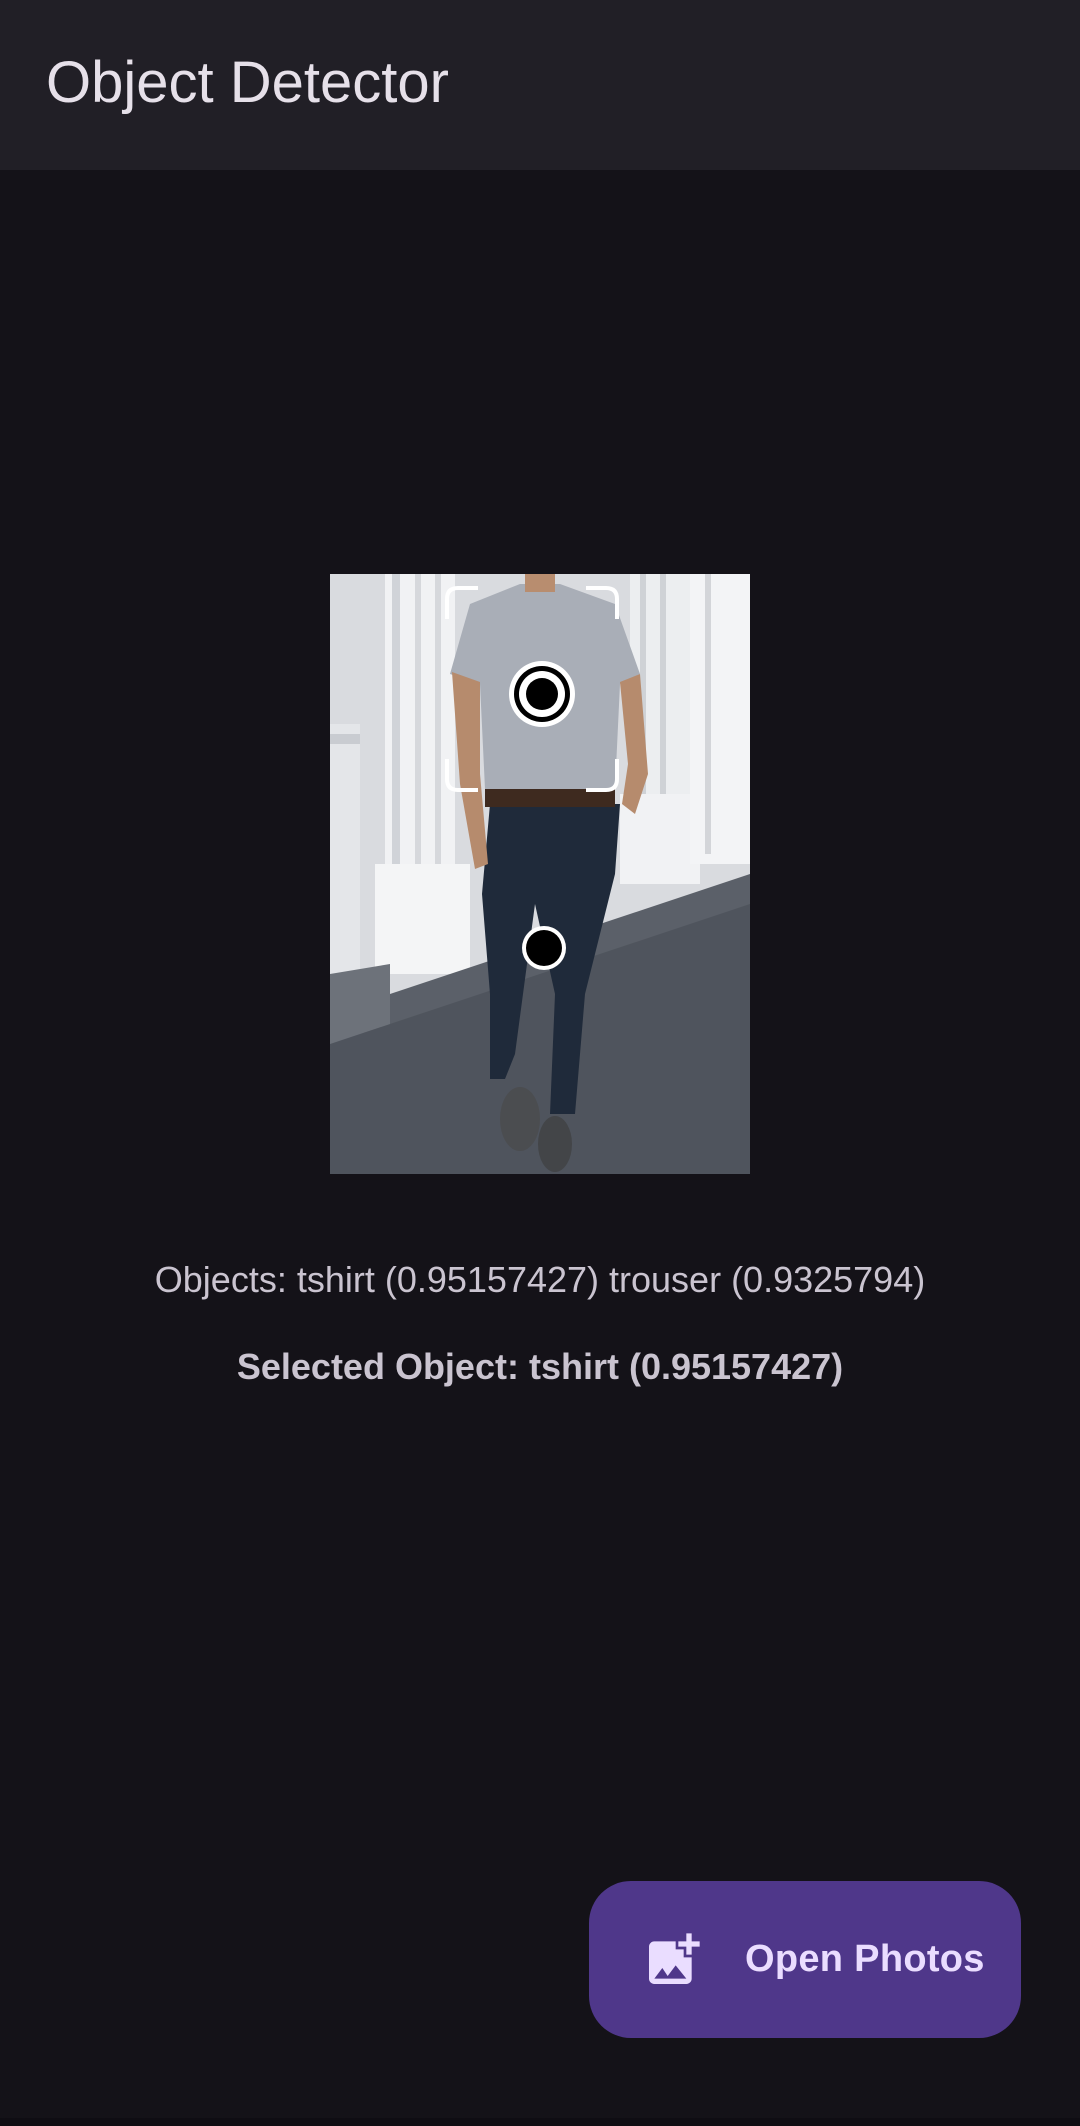  Describe the element at coordinates (544, 948) in the screenshot. I see `trouser-marker` at that location.